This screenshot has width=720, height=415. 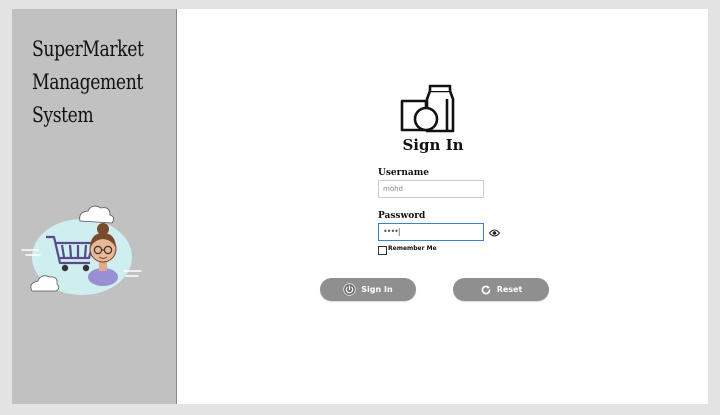 What do you see at coordinates (382, 250) in the screenshot?
I see `remember-me-checkbox` at bounding box center [382, 250].